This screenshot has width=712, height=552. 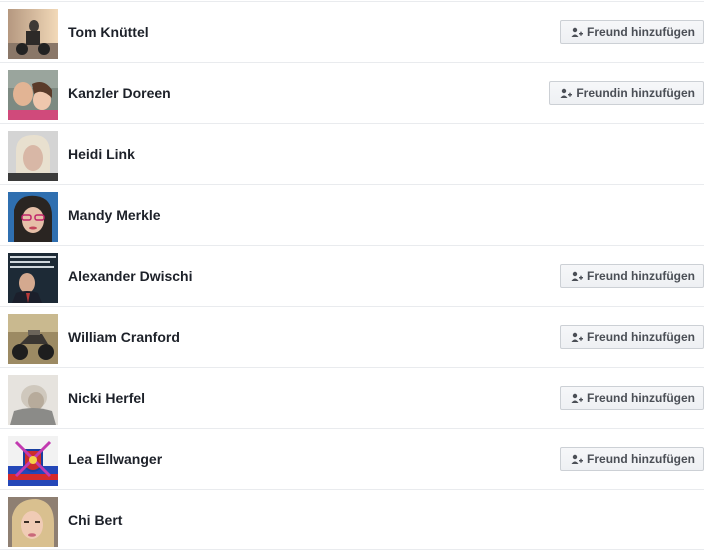 What do you see at coordinates (119, 93) in the screenshot?
I see `friend-name: Kanzler Doreen` at bounding box center [119, 93].